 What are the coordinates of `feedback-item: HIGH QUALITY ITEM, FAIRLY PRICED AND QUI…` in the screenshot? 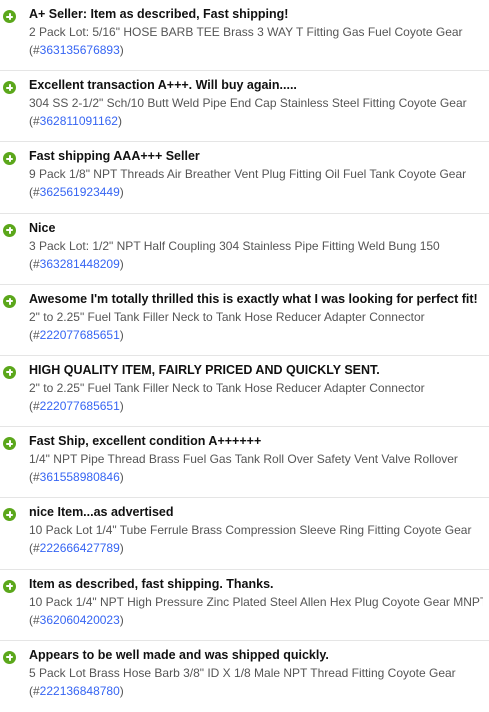 It's located at (244, 392).